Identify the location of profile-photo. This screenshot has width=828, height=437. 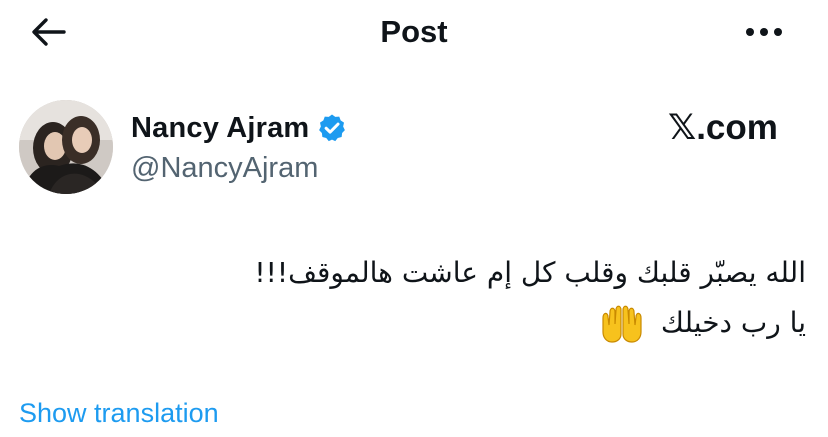
(66, 147).